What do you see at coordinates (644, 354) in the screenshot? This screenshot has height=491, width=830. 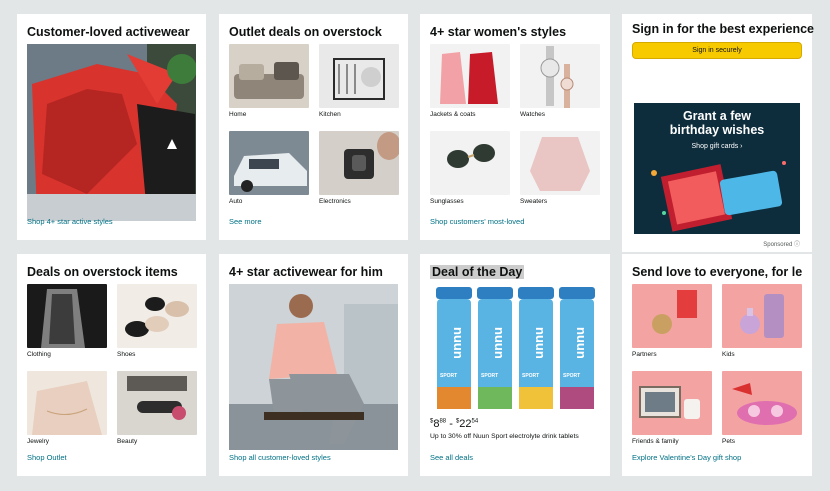 I see `valentines-partners-label: Partners` at bounding box center [644, 354].